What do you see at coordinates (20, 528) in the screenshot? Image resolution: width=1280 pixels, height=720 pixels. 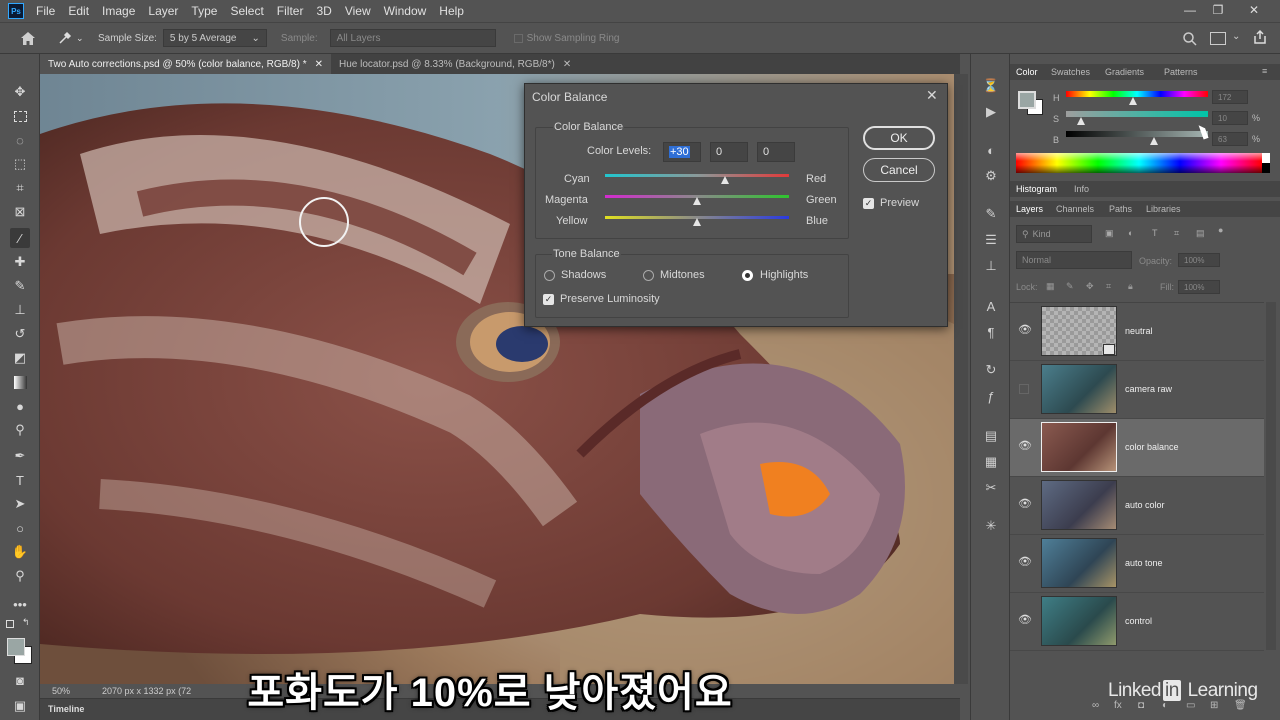 I see `ellipse-tool-icon: ○` at bounding box center [20, 528].